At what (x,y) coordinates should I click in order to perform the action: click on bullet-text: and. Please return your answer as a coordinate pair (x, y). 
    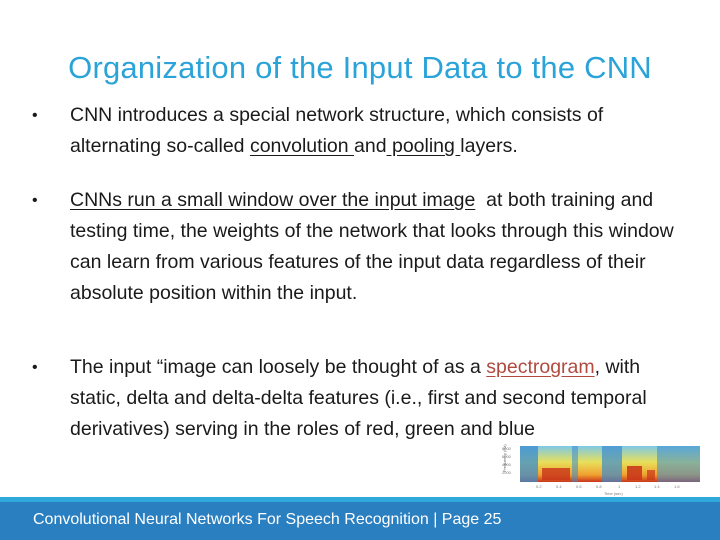
    Looking at the image, I should click on (370, 146).